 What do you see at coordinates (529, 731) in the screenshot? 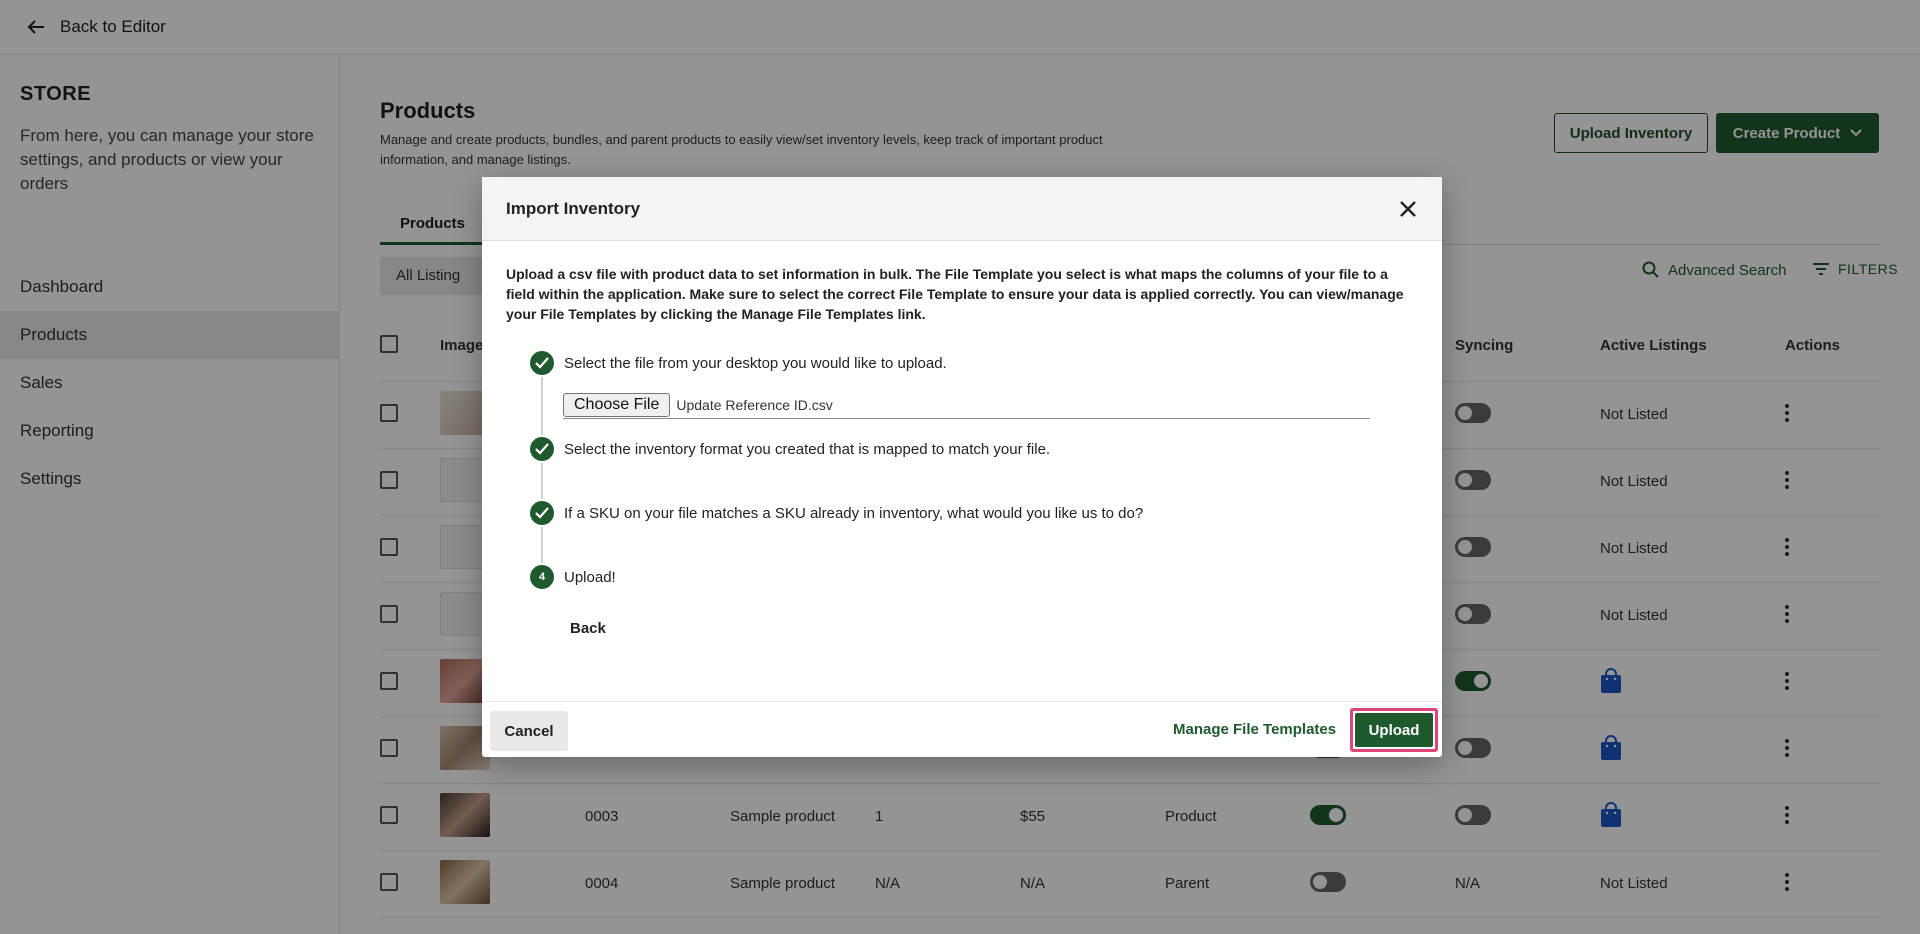
I see `cancel-button: Cancel` at bounding box center [529, 731].